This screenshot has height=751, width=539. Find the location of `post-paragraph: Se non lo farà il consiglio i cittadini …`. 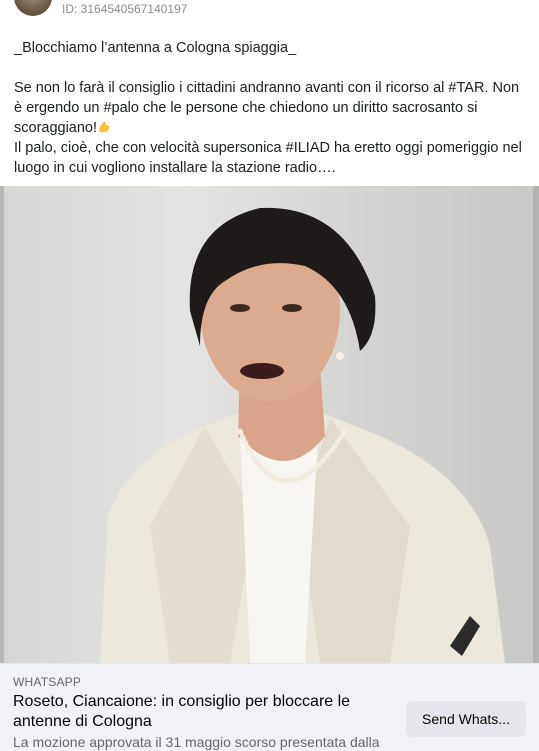

post-paragraph: Se non lo farà il consiglio i cittadini … is located at coordinates (270, 108).